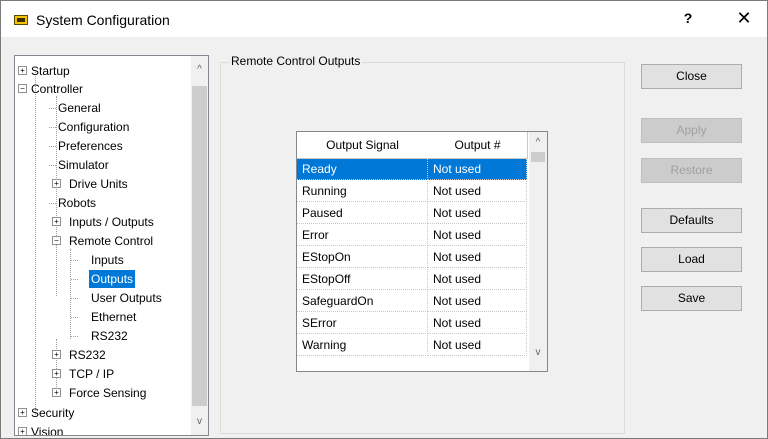  What do you see at coordinates (691, 76) in the screenshot?
I see `close-button: Close` at bounding box center [691, 76].